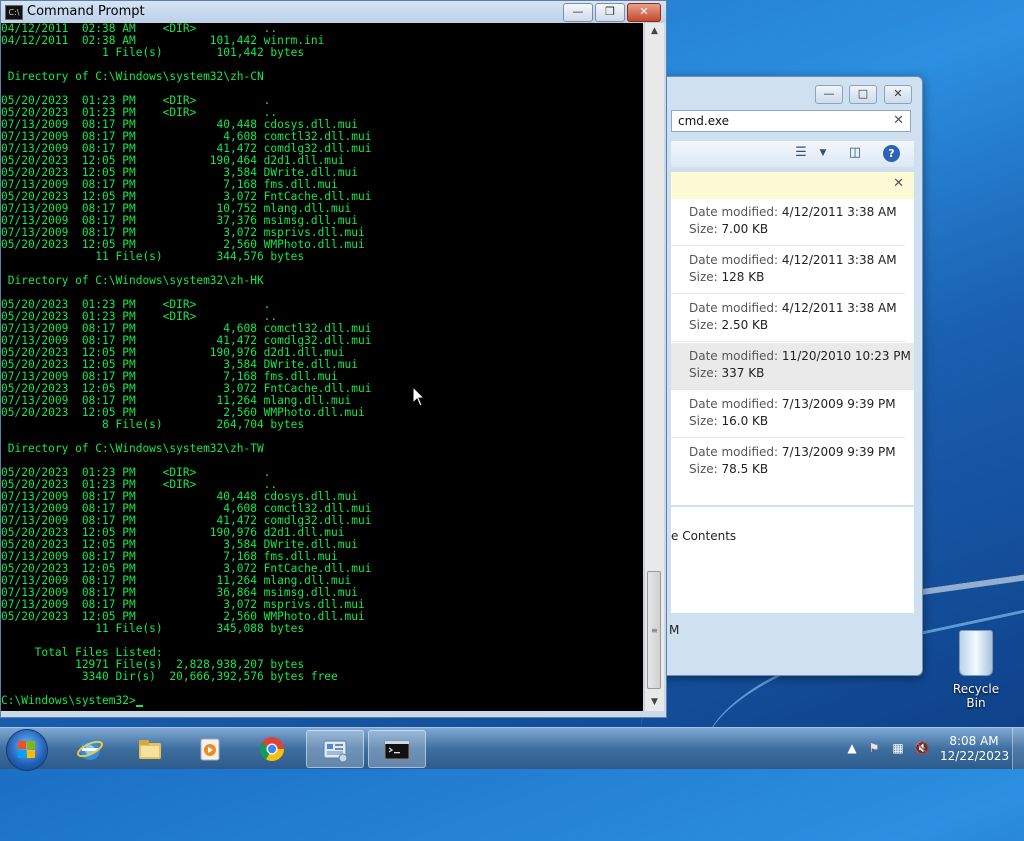  Describe the element at coordinates (852, 748) in the screenshot. I see `show-hidden-icons-icon: ▲` at that location.